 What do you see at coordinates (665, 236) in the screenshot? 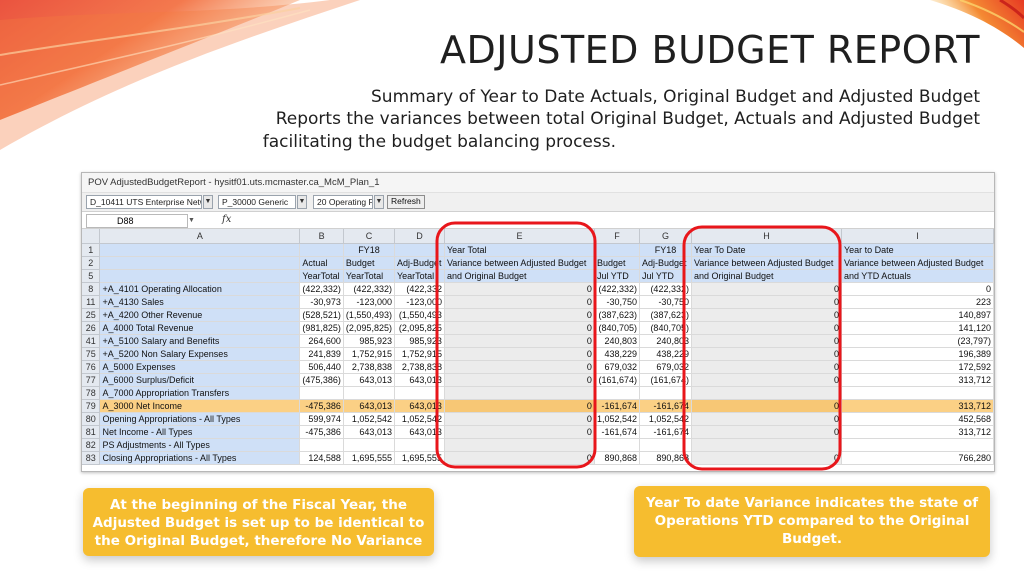
I see `column-header: G` at bounding box center [665, 236].